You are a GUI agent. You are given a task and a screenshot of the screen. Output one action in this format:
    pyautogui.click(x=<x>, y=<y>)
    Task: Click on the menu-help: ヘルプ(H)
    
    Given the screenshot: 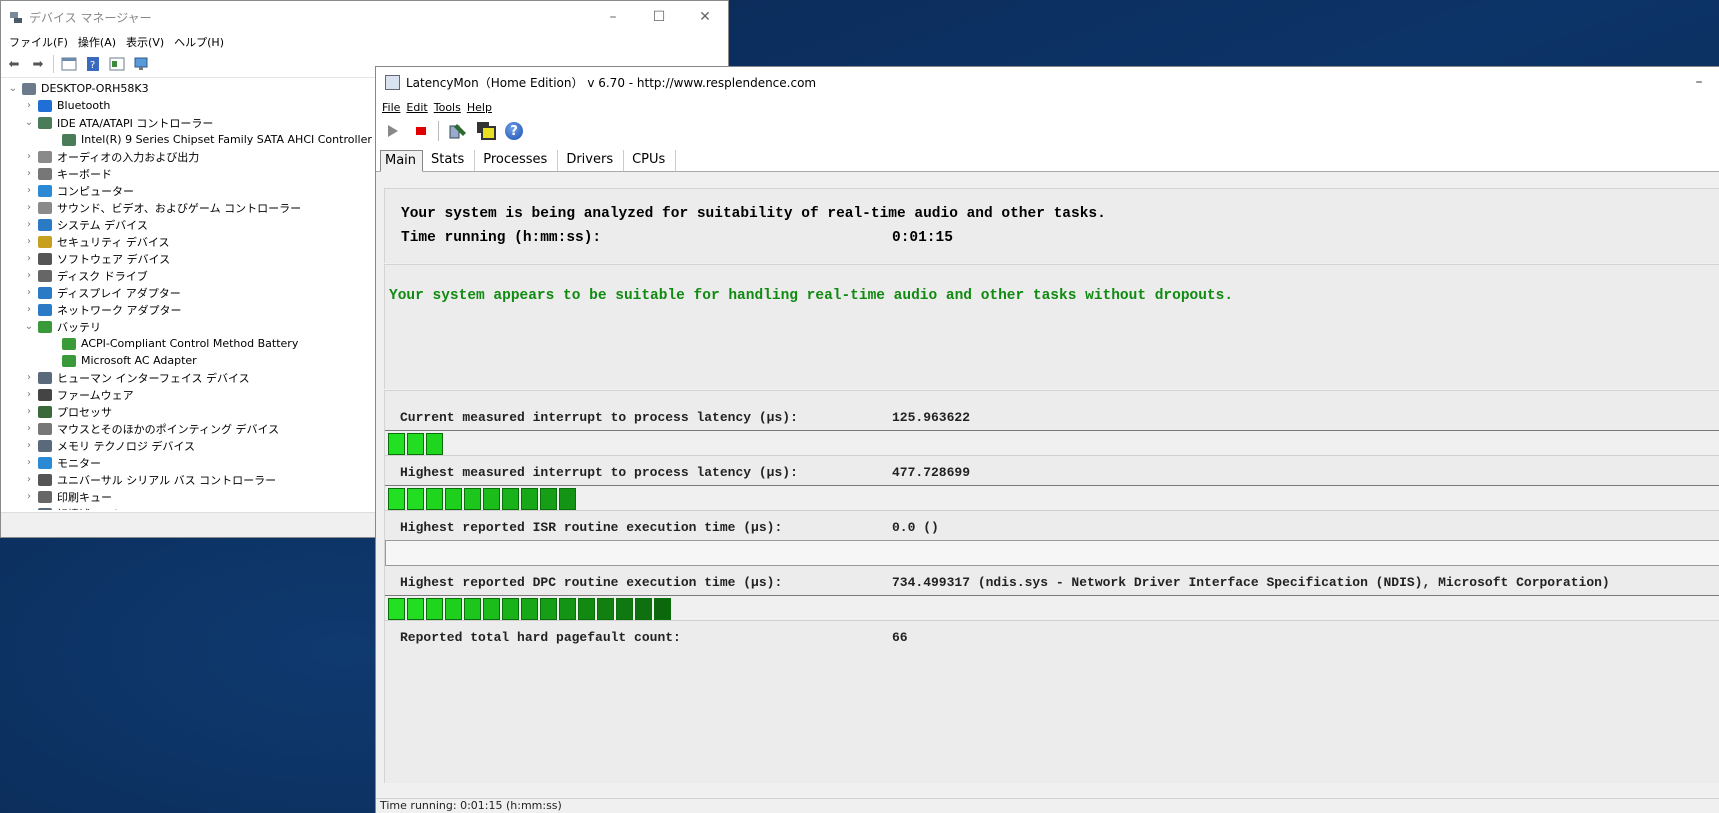 What is the action you would take?
    pyautogui.click(x=199, y=42)
    